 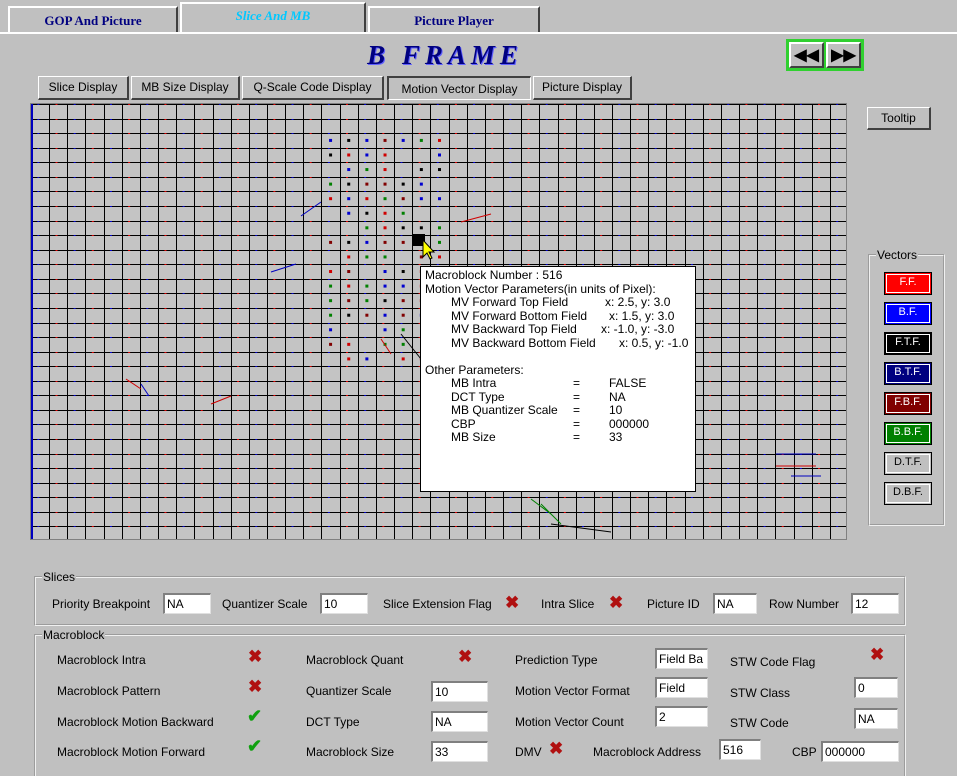 I want to click on macroblock-address-label: Macroblock Address, so click(x=647, y=752).